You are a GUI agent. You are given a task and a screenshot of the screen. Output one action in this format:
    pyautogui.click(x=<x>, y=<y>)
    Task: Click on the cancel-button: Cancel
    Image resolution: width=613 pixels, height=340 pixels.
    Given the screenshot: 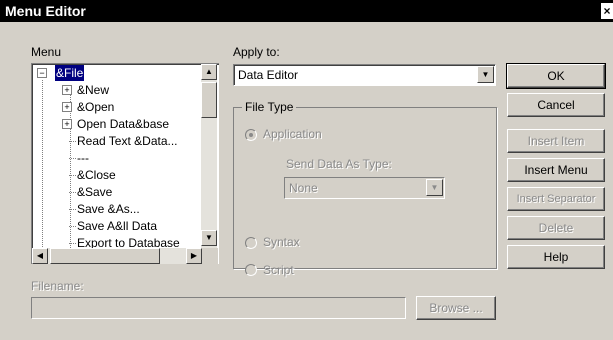 What is the action you would take?
    pyautogui.click(x=556, y=105)
    